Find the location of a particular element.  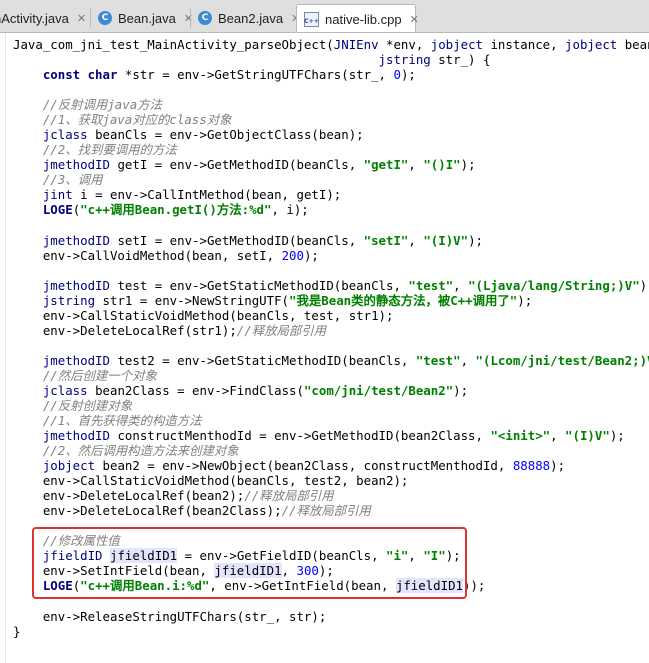

code-token: env->DeleteLocalRef(str1); is located at coordinates (125, 330).